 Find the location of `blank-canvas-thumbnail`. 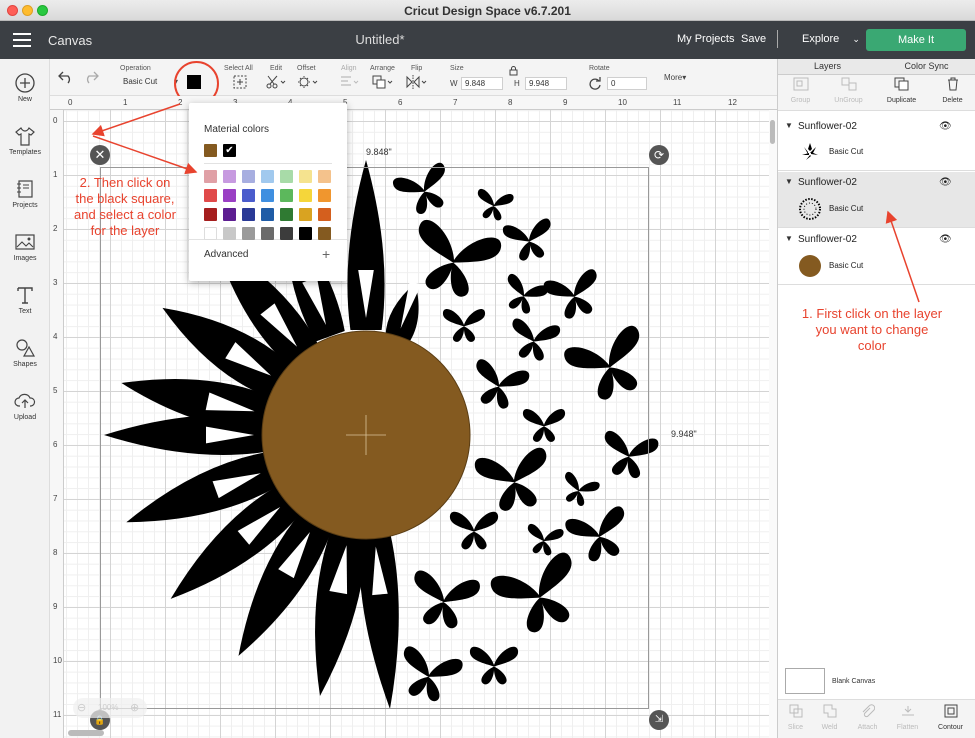

blank-canvas-thumbnail is located at coordinates (805, 681).